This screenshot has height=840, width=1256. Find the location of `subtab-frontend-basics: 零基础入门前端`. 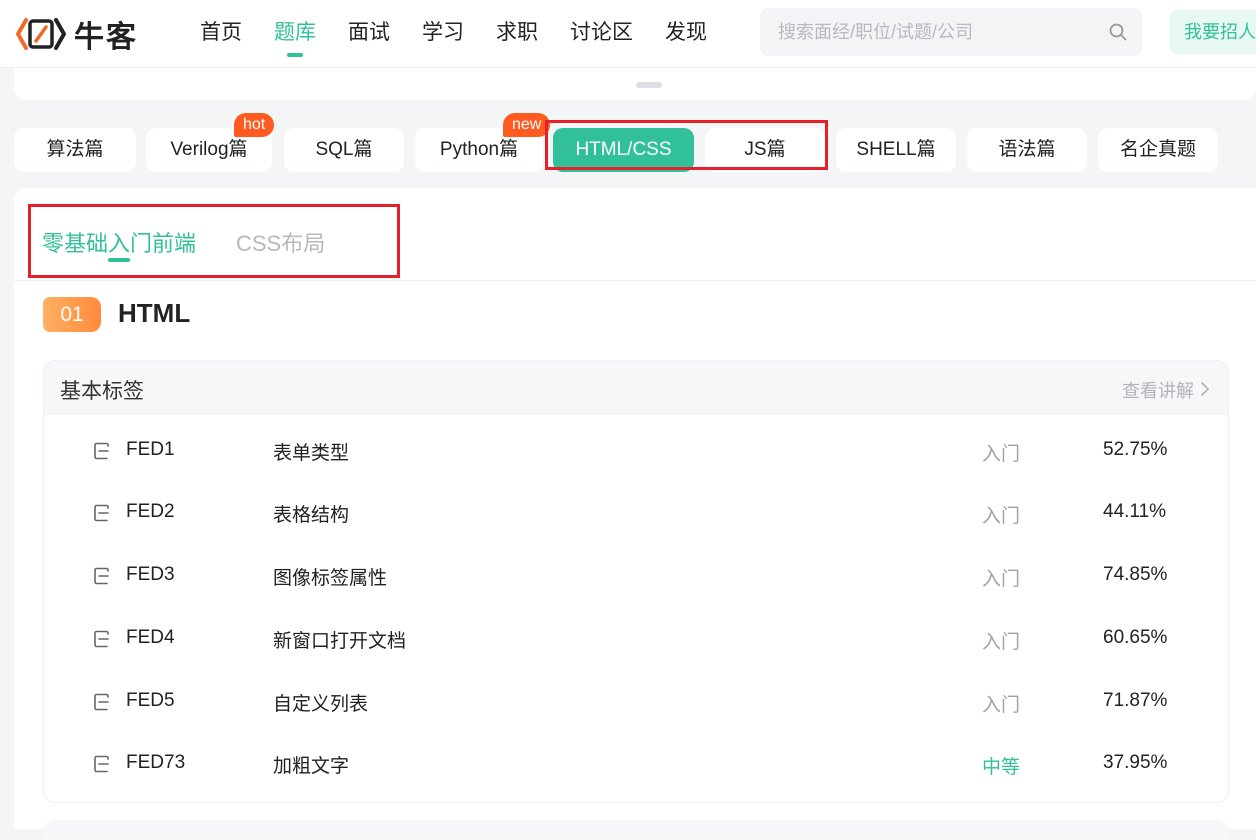

subtab-frontend-basics: 零基础入门前端 is located at coordinates (119, 242).